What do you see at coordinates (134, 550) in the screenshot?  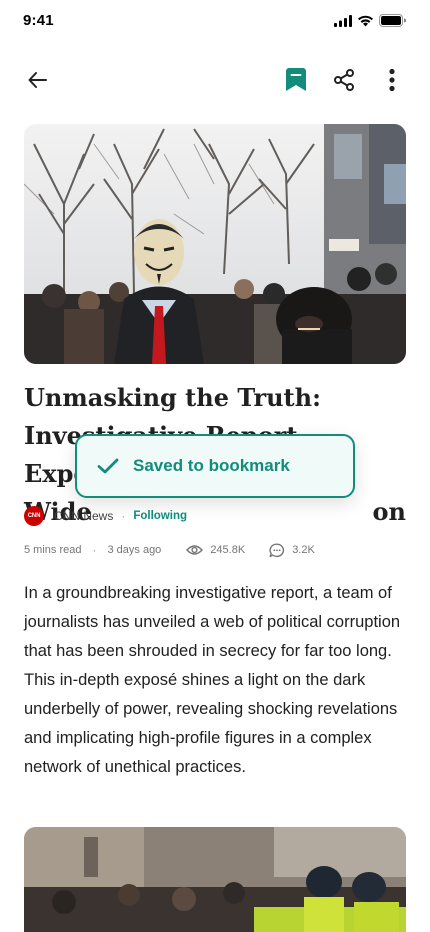 I see `published-time: 3 days ago` at bounding box center [134, 550].